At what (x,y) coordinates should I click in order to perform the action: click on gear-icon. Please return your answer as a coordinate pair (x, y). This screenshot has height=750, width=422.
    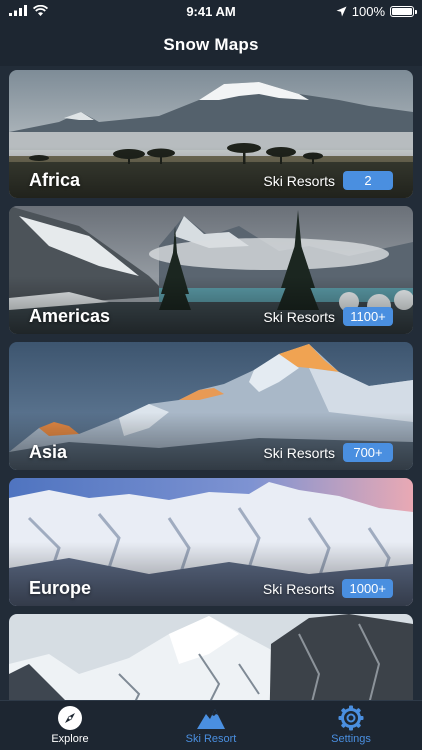
    Looking at the image, I should click on (351, 718).